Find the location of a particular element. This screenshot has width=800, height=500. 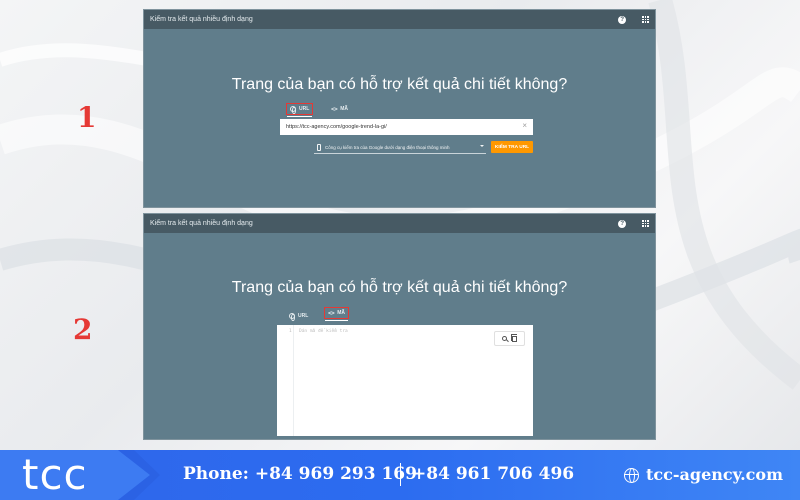

website-link: tcc-agency.com is located at coordinates (714, 474).